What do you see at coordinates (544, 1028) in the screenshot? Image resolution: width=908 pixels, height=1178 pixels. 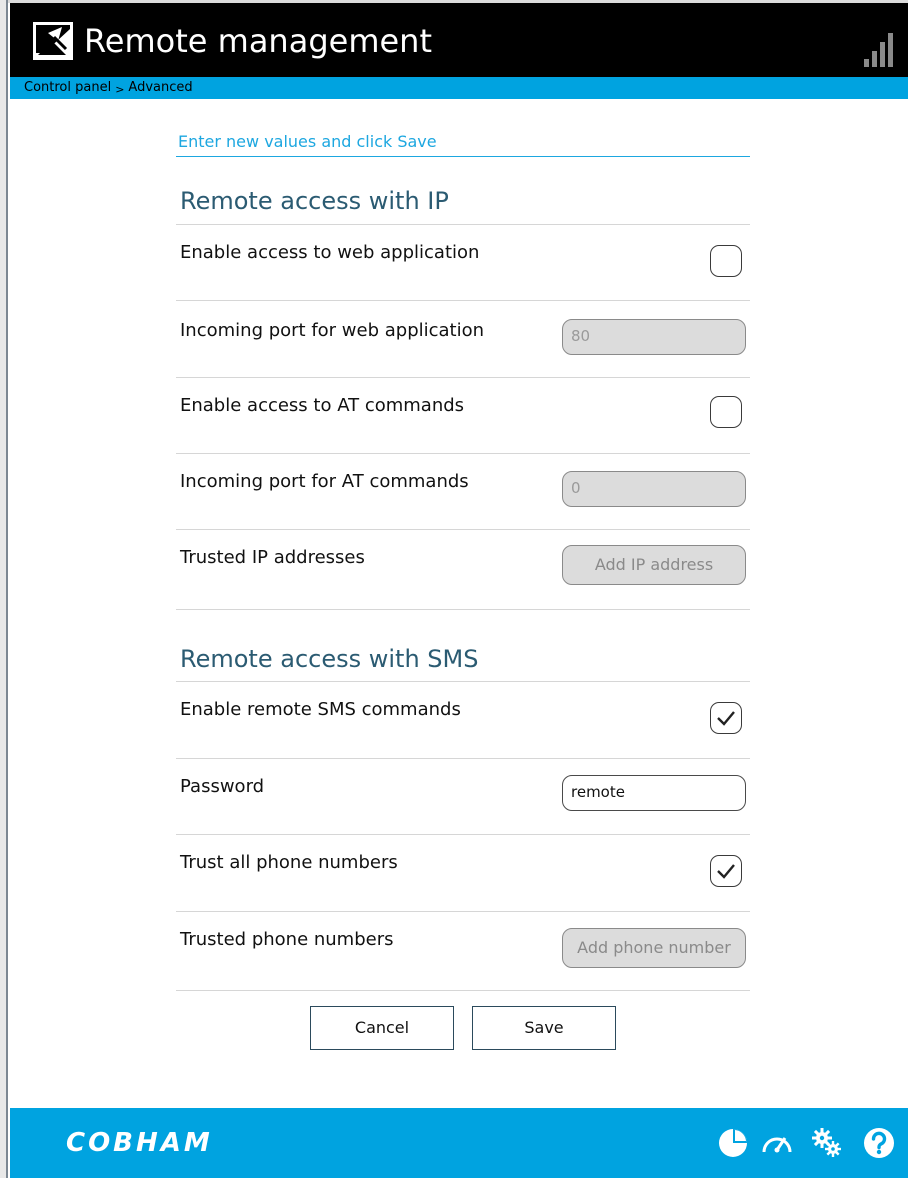 I see `save-button: Save` at bounding box center [544, 1028].